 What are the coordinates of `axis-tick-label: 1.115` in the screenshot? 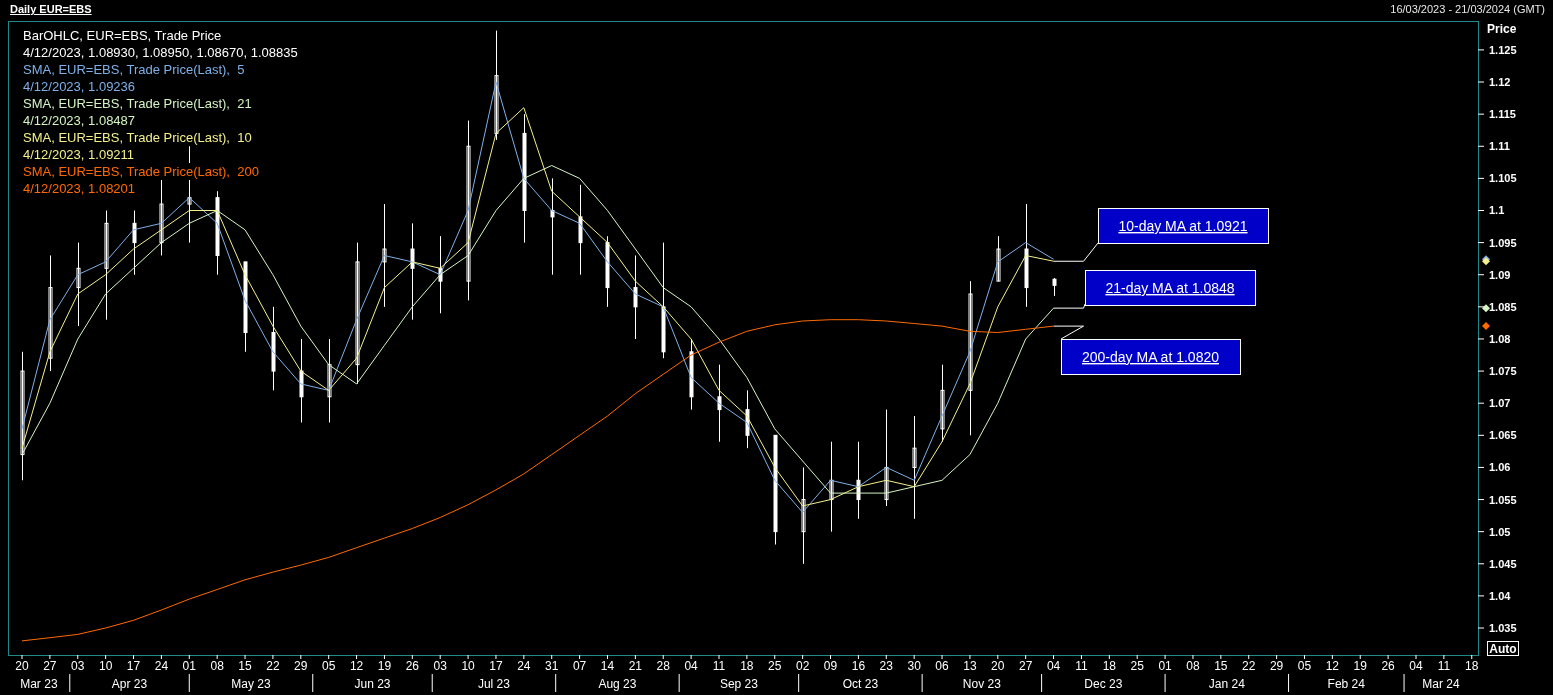 It's located at (1502, 114).